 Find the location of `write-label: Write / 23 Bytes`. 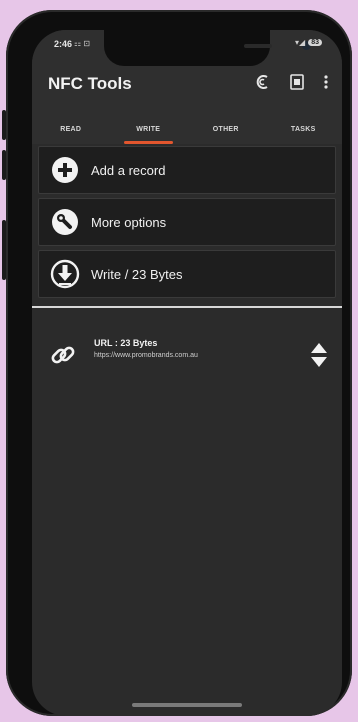

write-label: Write / 23 Bytes is located at coordinates (137, 274).